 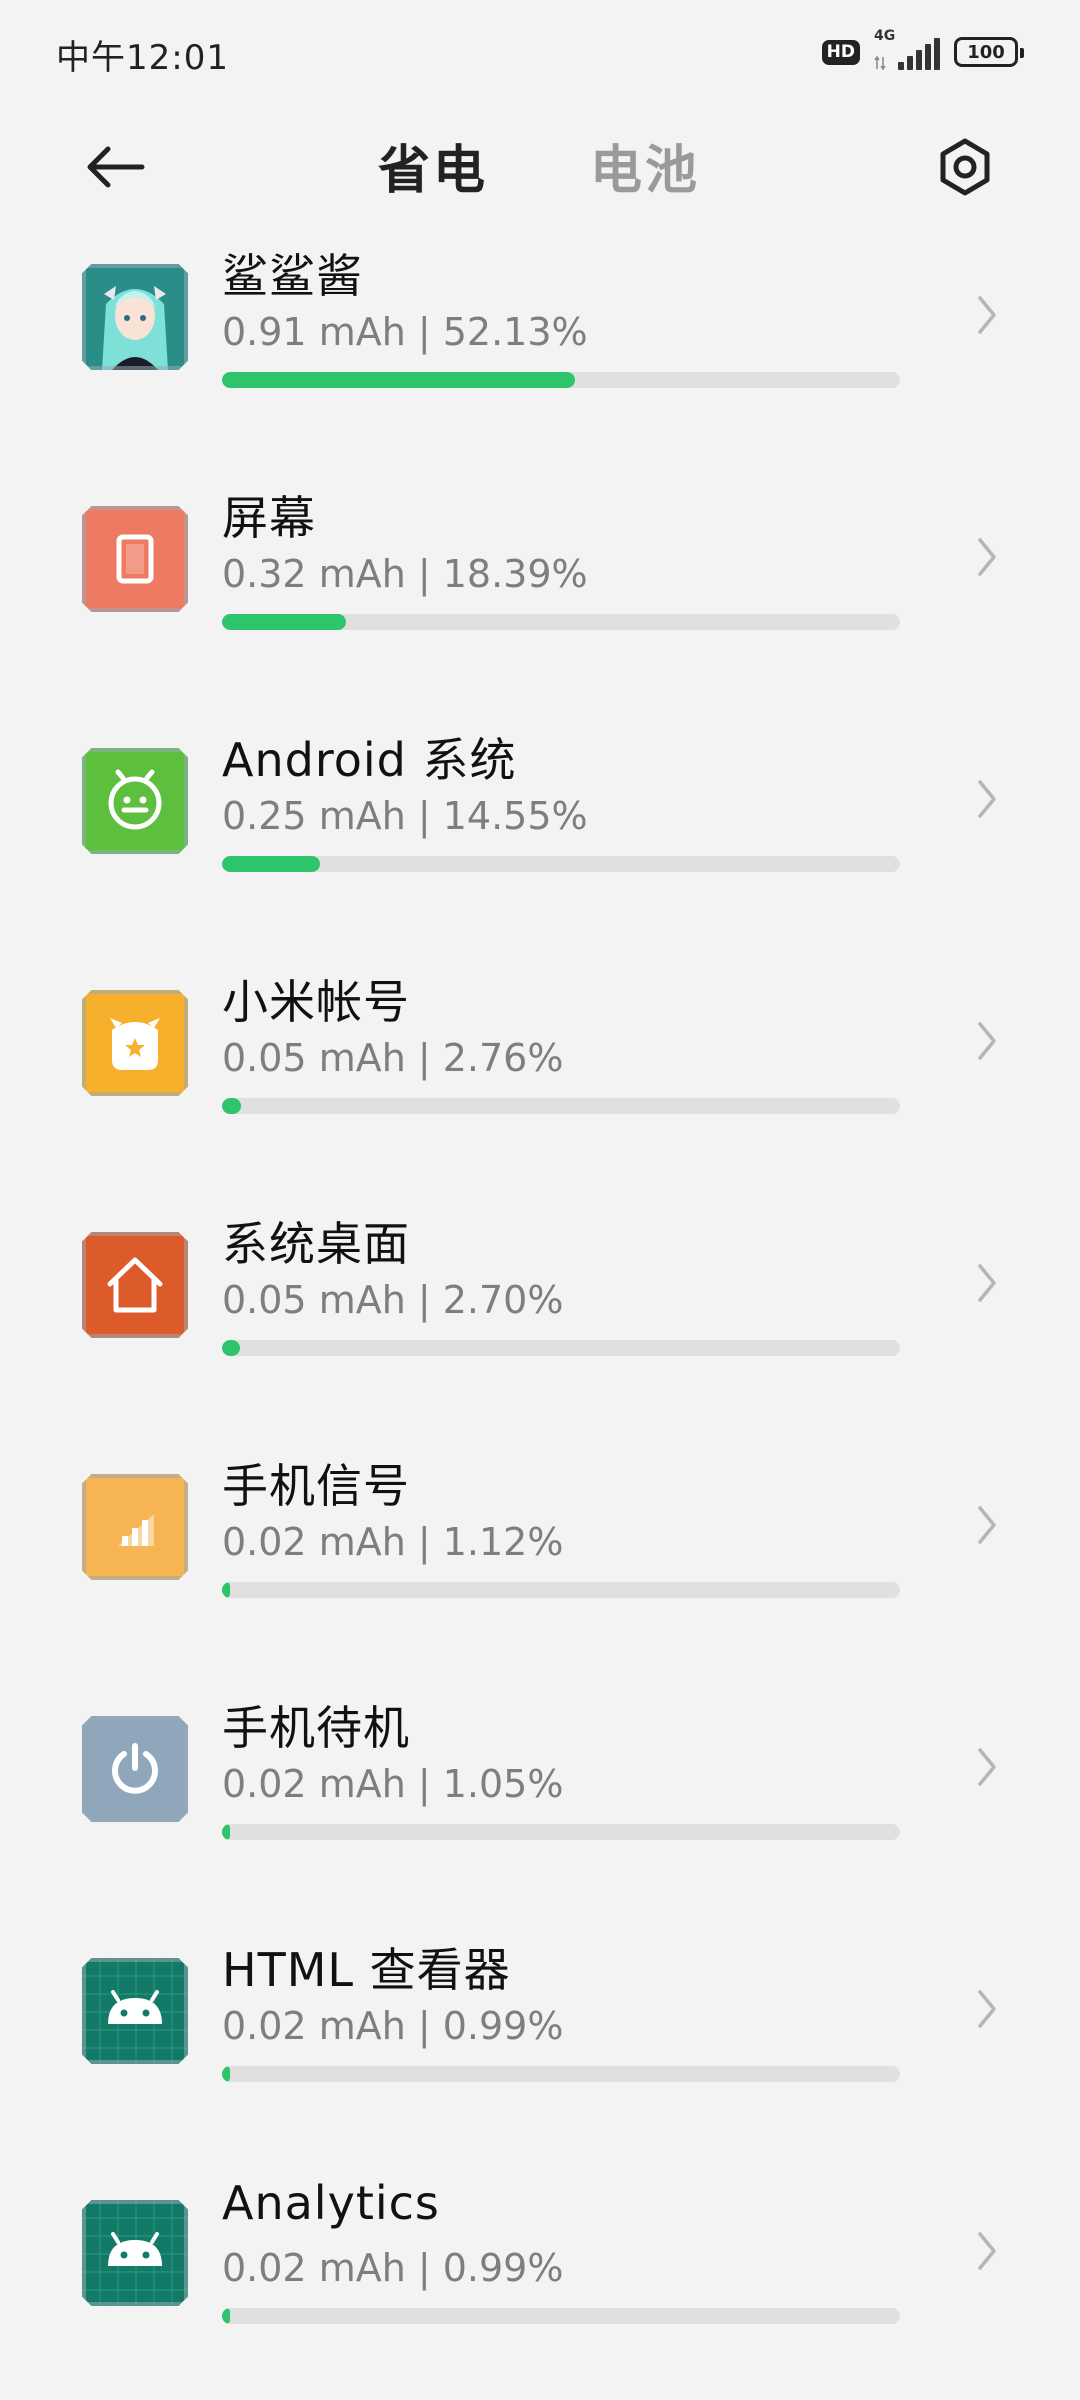 What do you see at coordinates (840, 52) in the screenshot?
I see `hd-icon: HD` at bounding box center [840, 52].